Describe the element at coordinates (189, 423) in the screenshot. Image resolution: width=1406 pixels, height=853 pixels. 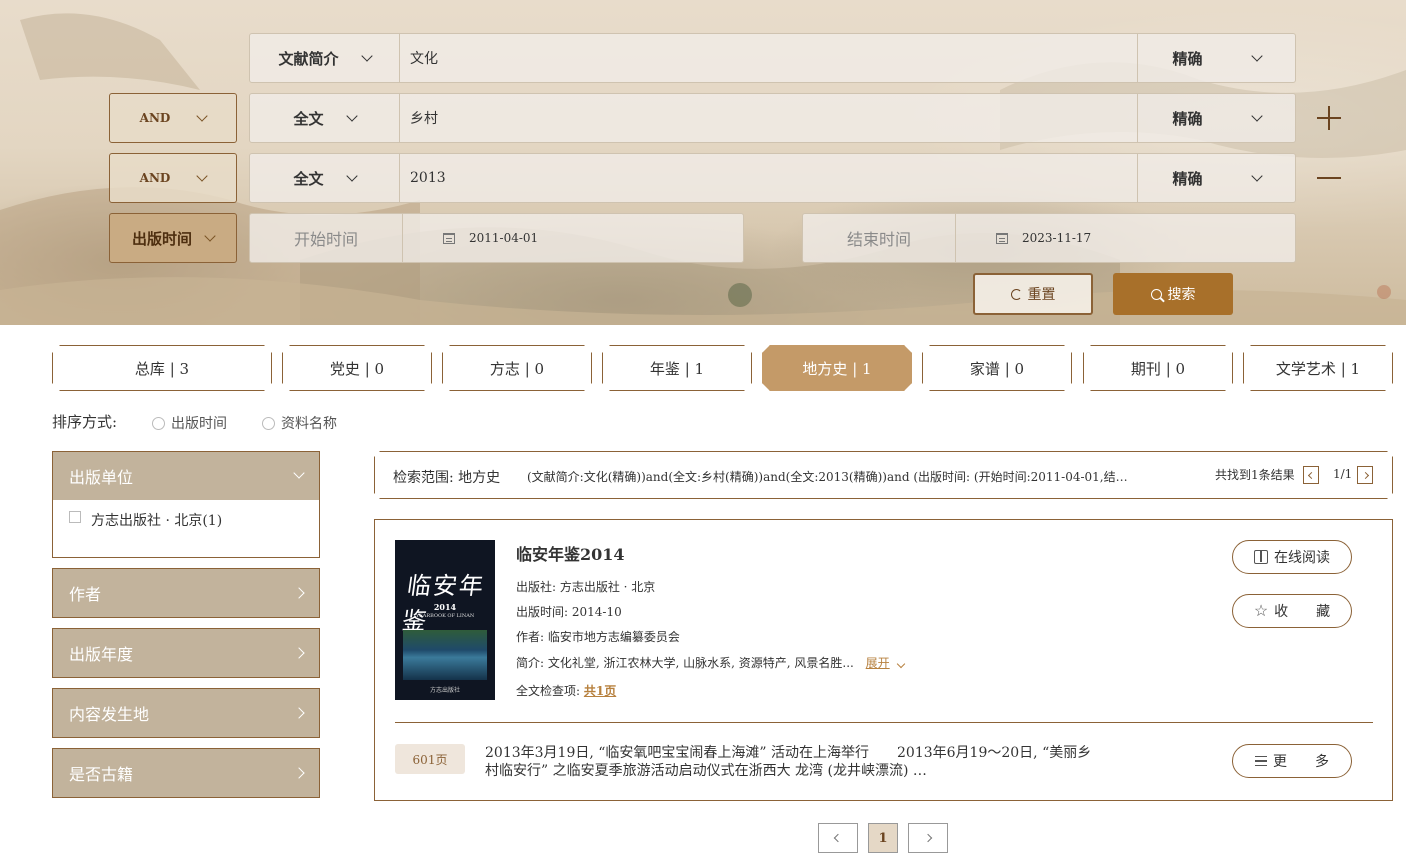
I see `sort-option-pub-time: 出版时间` at that location.